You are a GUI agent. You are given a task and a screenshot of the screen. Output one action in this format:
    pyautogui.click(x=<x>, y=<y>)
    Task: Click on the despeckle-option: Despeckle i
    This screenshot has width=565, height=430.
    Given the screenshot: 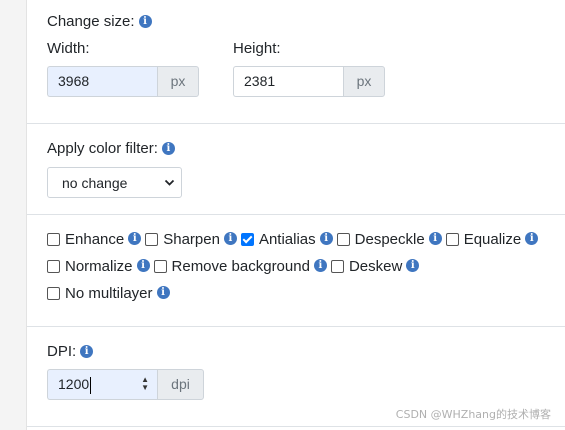 What is the action you would take?
    pyautogui.click(x=389, y=239)
    